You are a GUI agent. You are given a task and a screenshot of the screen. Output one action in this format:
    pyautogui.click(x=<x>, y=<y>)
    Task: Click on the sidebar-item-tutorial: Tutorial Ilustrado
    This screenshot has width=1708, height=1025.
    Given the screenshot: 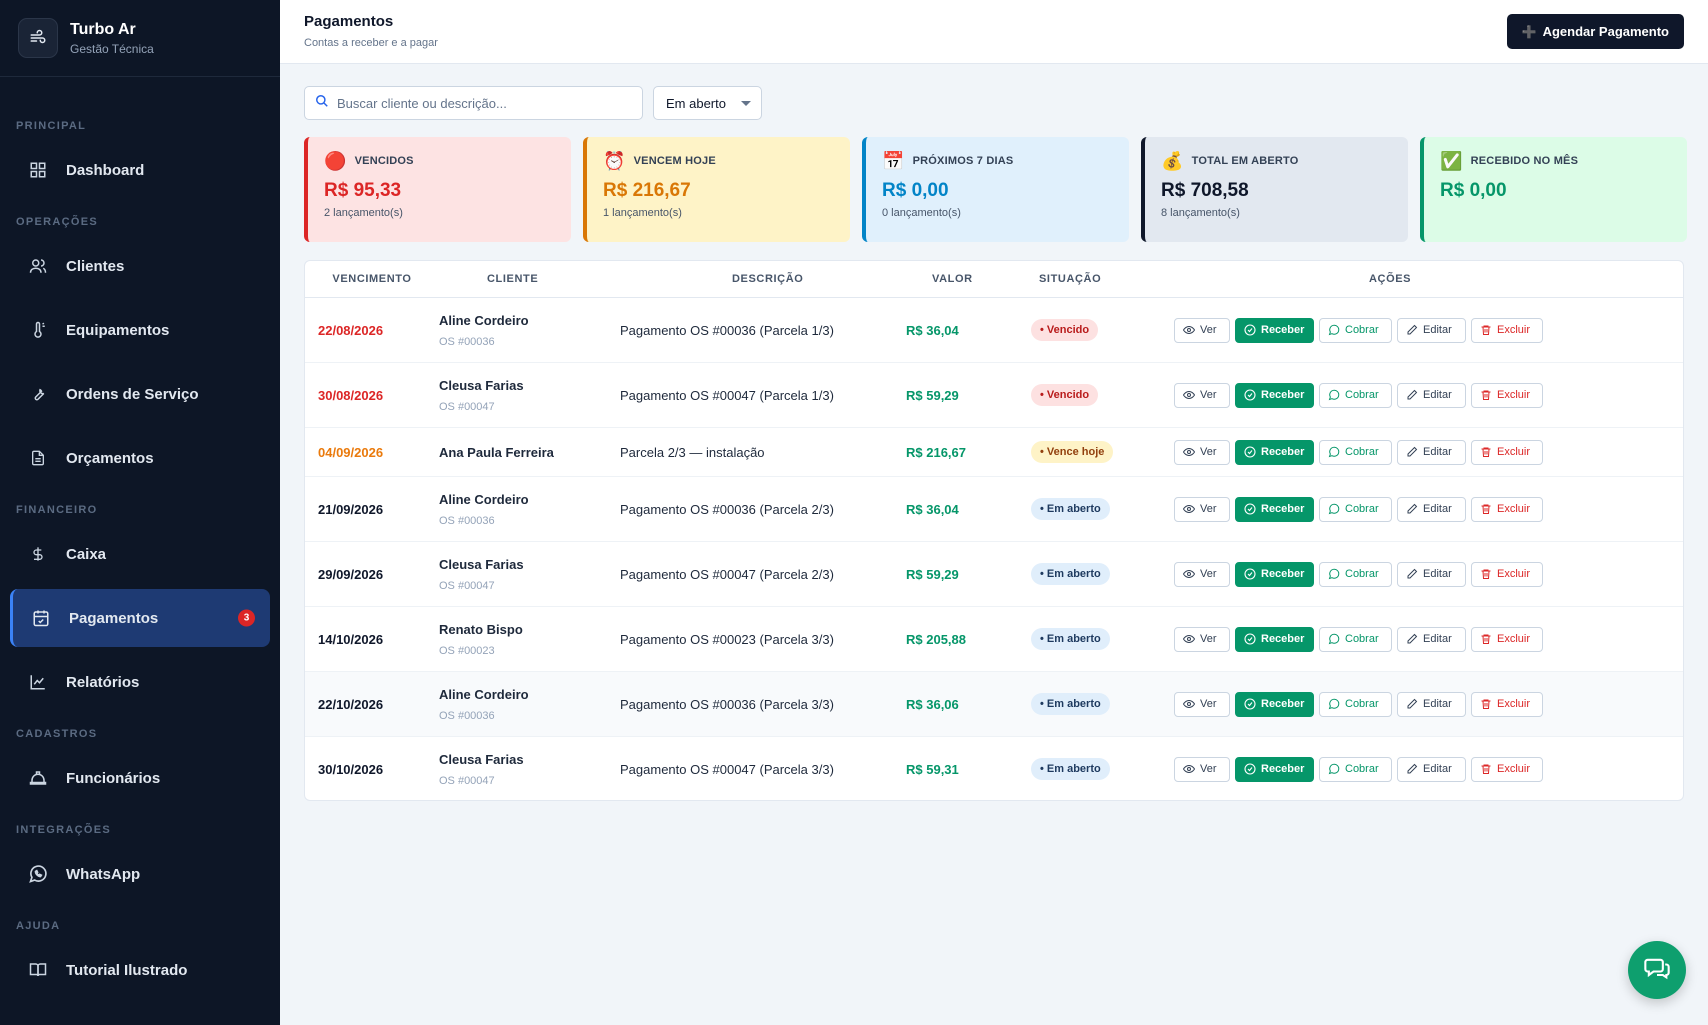 What is the action you would take?
    pyautogui.click(x=140, y=970)
    